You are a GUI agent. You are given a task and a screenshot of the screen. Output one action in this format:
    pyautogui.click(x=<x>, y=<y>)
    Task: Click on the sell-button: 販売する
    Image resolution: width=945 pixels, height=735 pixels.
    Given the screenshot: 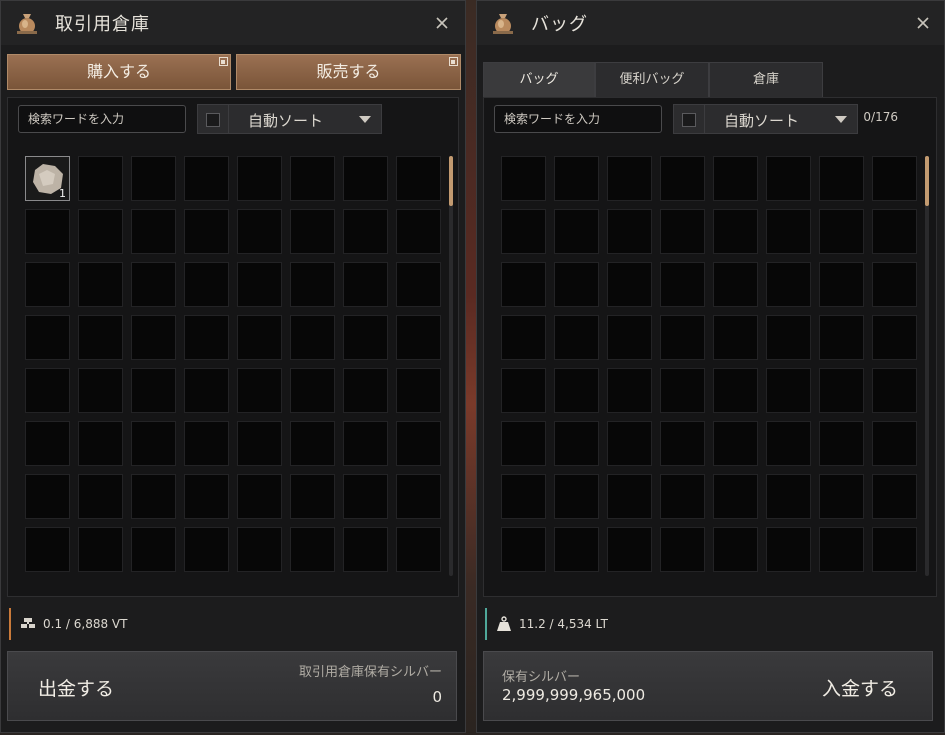 What is the action you would take?
    pyautogui.click(x=348, y=72)
    